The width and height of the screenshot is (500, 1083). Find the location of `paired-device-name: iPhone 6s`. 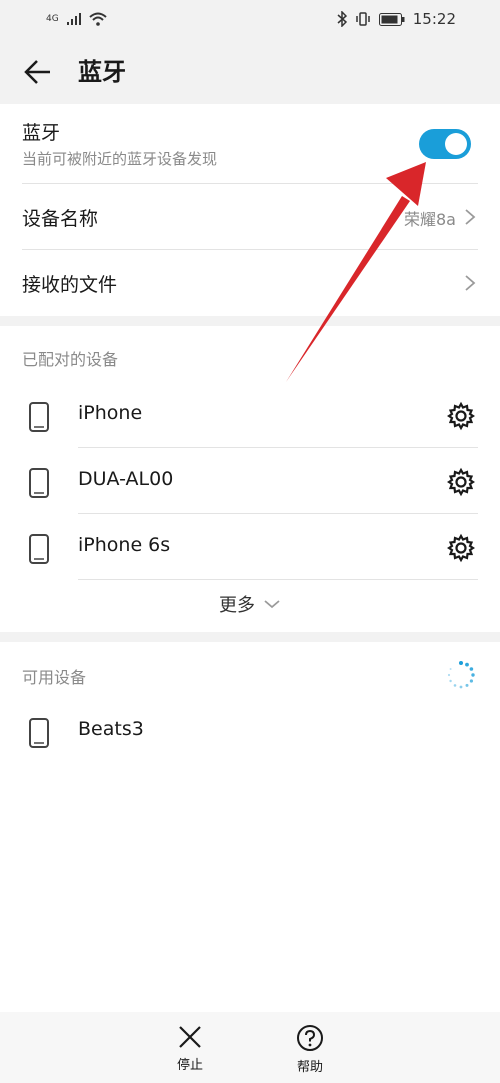

paired-device-name: iPhone 6s is located at coordinates (124, 545).